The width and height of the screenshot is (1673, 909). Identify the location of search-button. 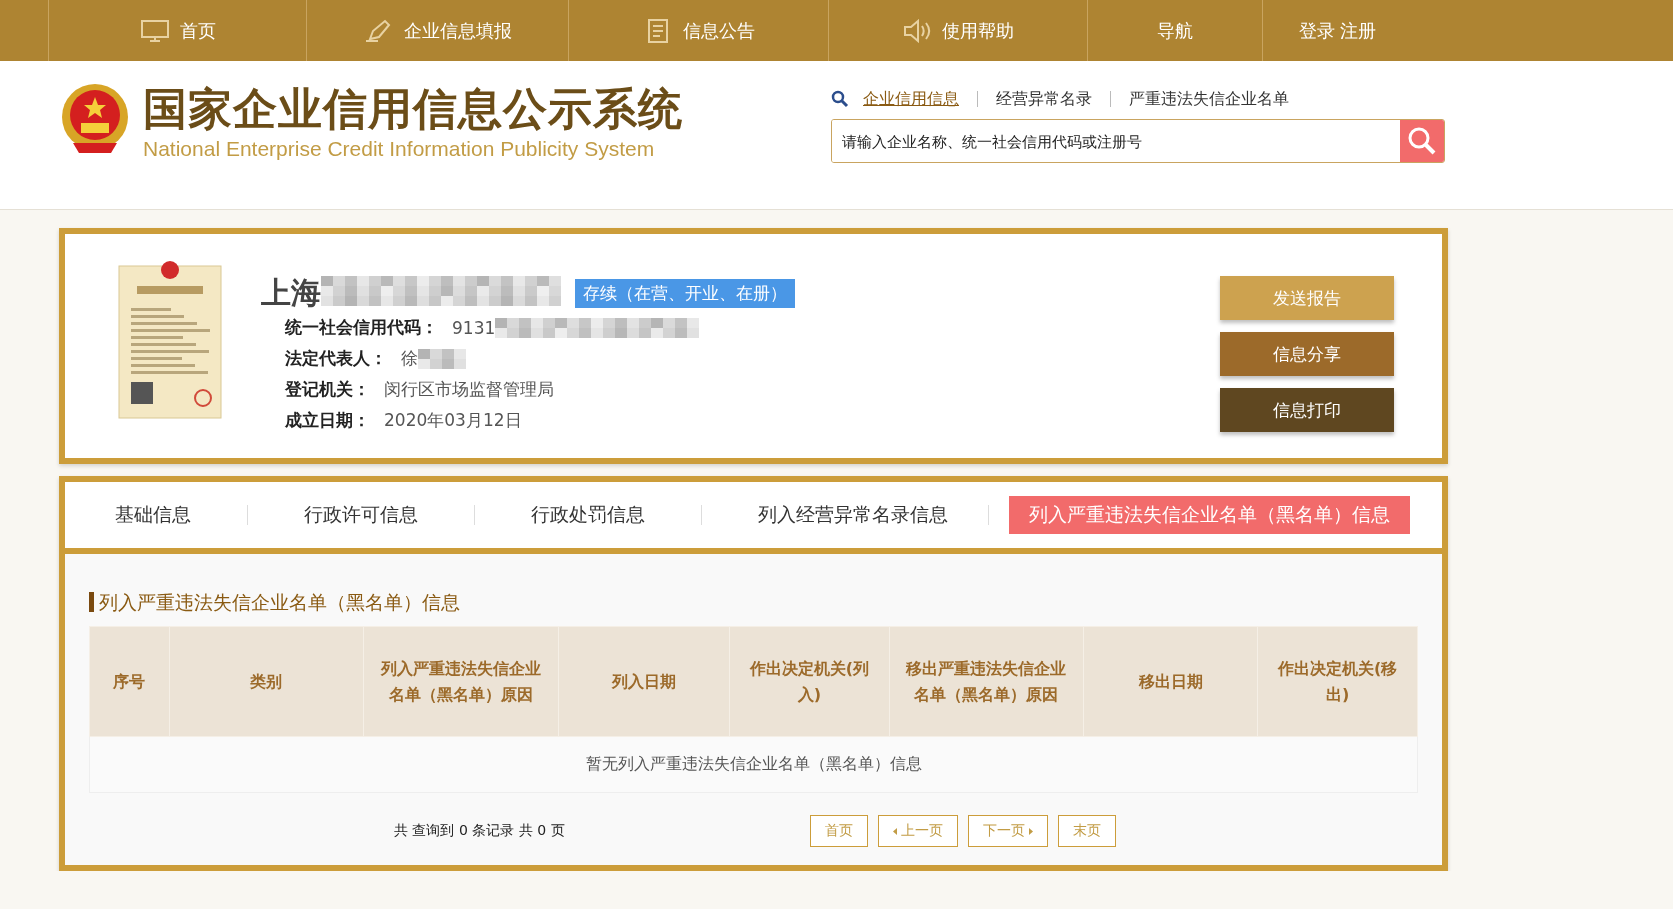
(1422, 141).